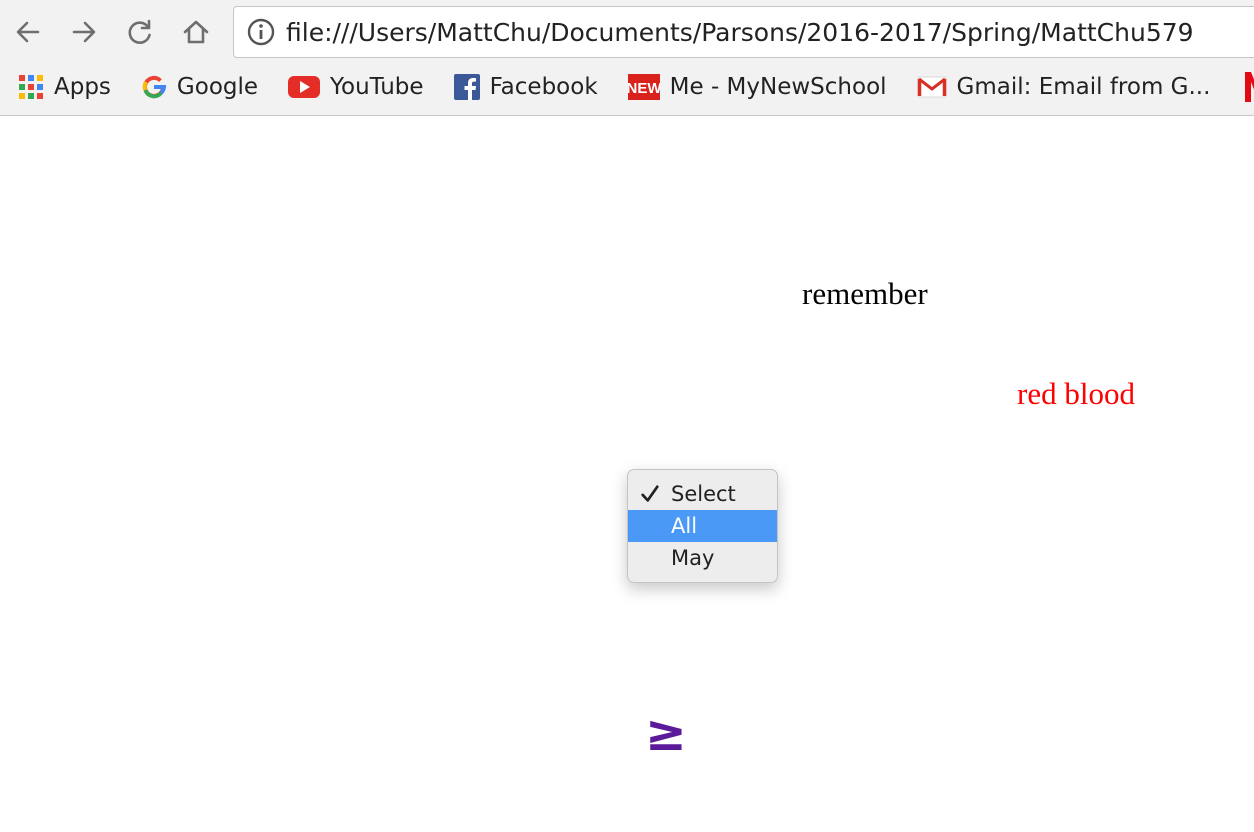 The image size is (1254, 832). I want to click on floating-word-red-blood: red blood, so click(1076, 393).